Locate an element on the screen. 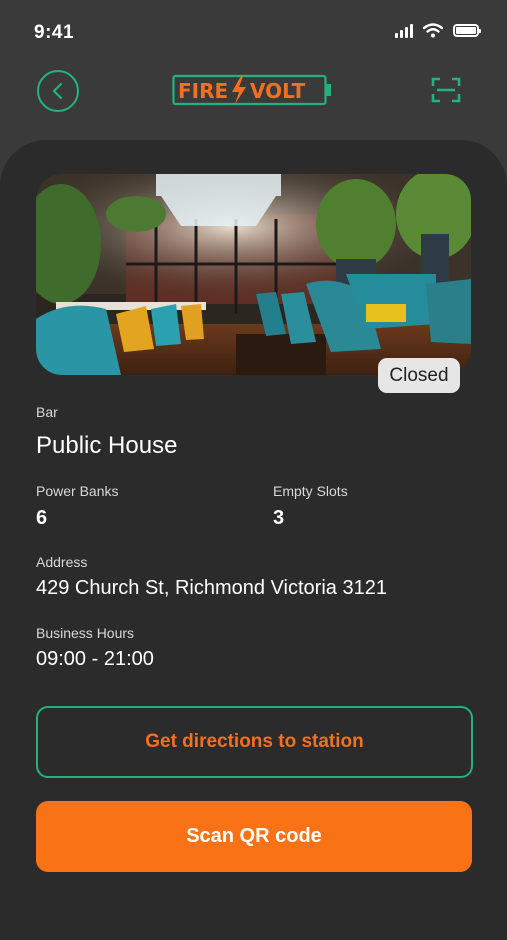 This screenshot has width=507, height=940. hours-label: Business Hours is located at coordinates (85, 633).